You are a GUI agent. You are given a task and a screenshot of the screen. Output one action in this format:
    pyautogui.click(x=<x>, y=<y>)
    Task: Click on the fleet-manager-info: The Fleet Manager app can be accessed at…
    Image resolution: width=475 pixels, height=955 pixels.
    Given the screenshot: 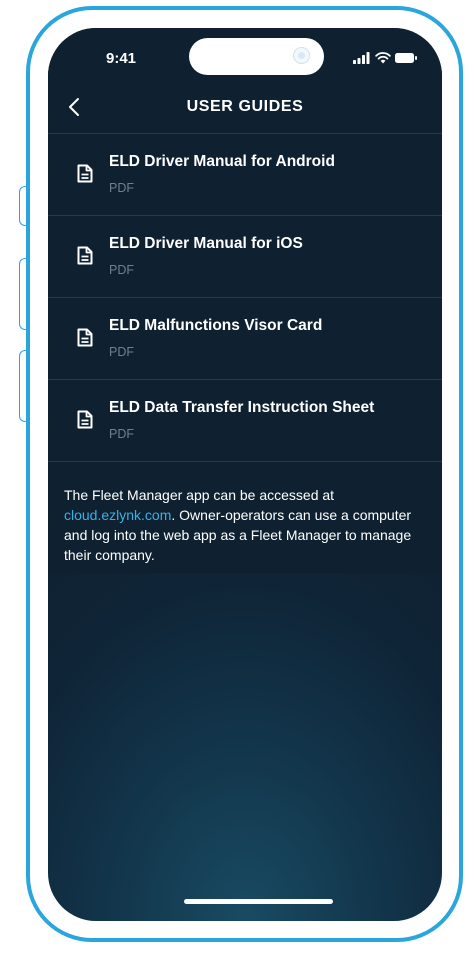 What is the action you would take?
    pyautogui.click(x=245, y=525)
    